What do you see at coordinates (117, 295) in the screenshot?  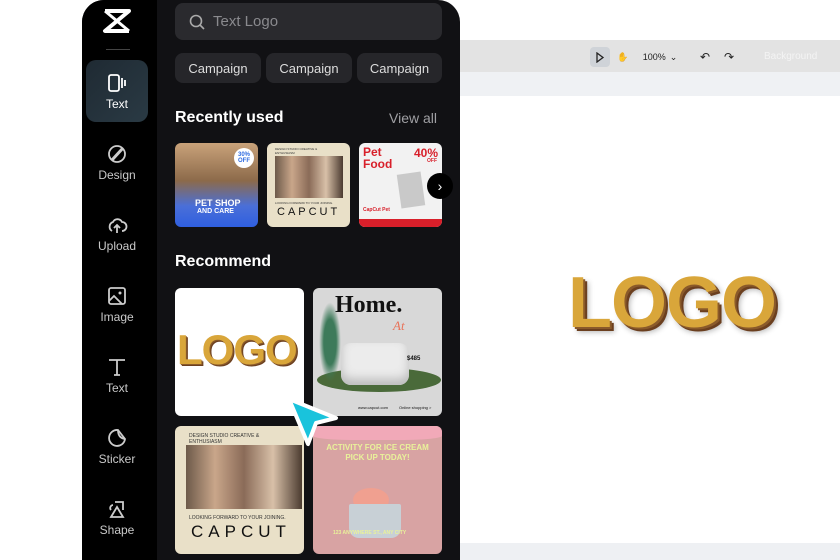 I see `image-icon` at bounding box center [117, 295].